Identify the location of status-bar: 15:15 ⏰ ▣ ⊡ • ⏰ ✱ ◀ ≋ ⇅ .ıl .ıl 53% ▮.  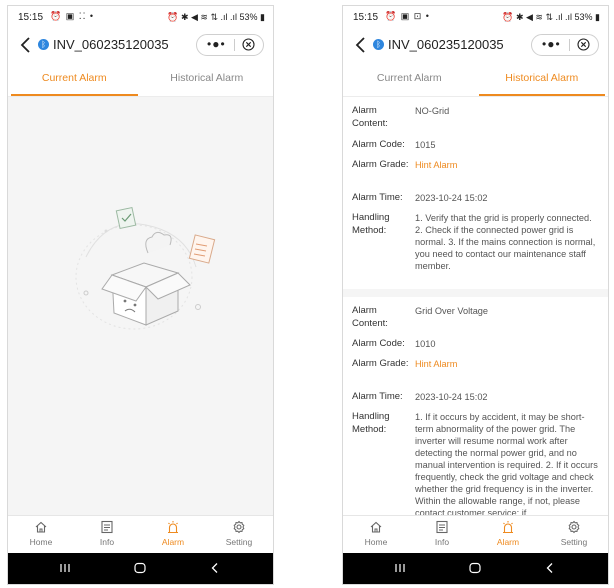
(475, 17).